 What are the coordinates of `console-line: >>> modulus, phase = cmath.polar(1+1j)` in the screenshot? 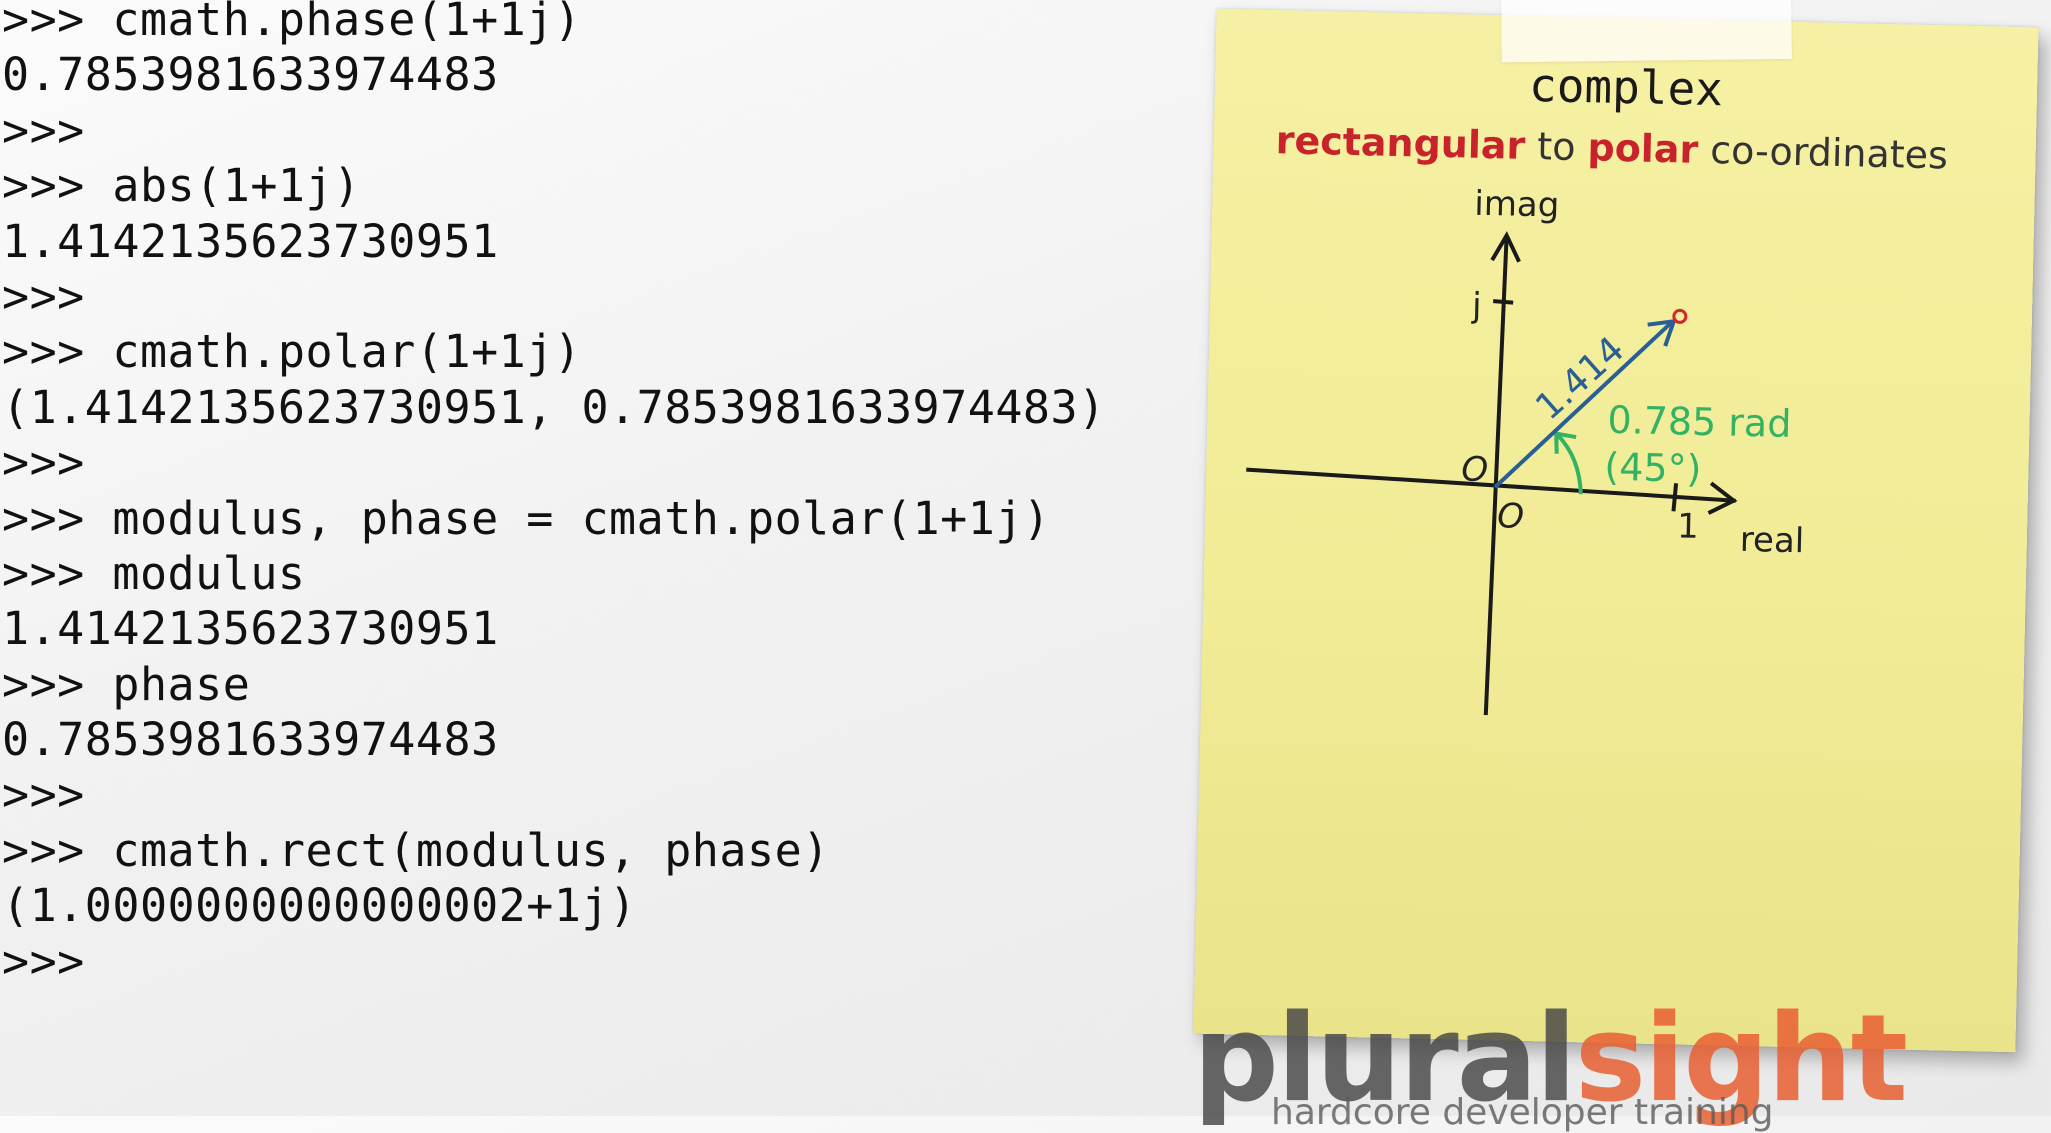 It's located at (526, 518).